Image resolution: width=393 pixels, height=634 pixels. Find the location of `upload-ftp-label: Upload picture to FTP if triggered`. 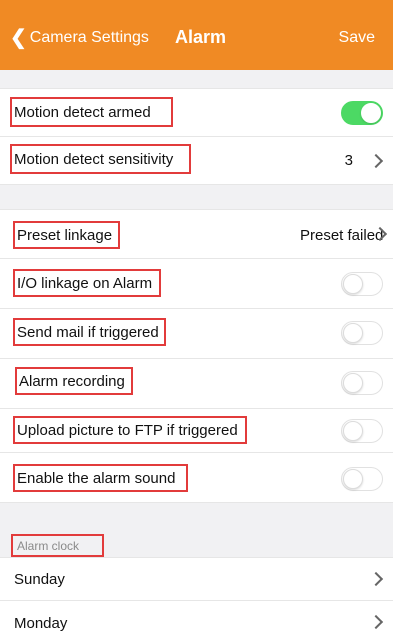

upload-ftp-label: Upload picture to FTP if triggered is located at coordinates (127, 430).